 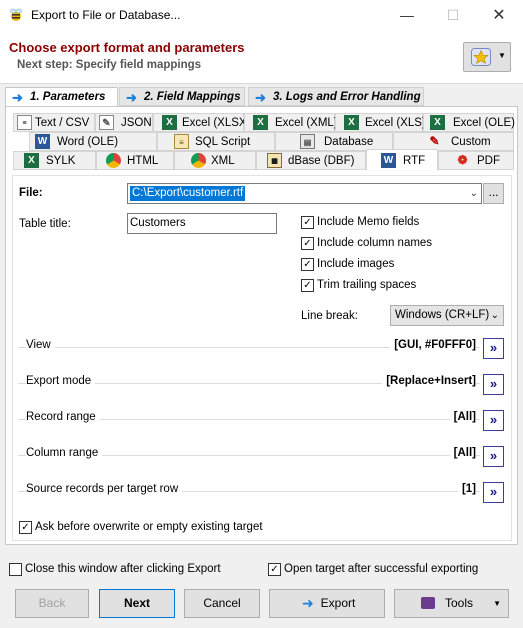 I want to click on tab-excel-ole: X Excel (OLE), so click(x=469, y=122).